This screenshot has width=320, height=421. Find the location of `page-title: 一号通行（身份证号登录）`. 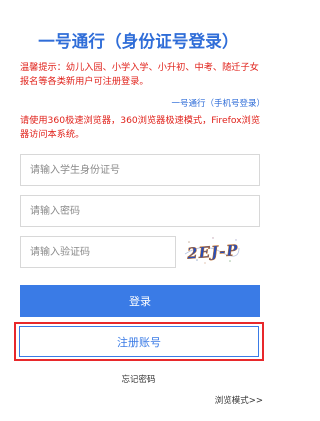

page-title: 一号通行（身份证号登录） is located at coordinates (138, 41).